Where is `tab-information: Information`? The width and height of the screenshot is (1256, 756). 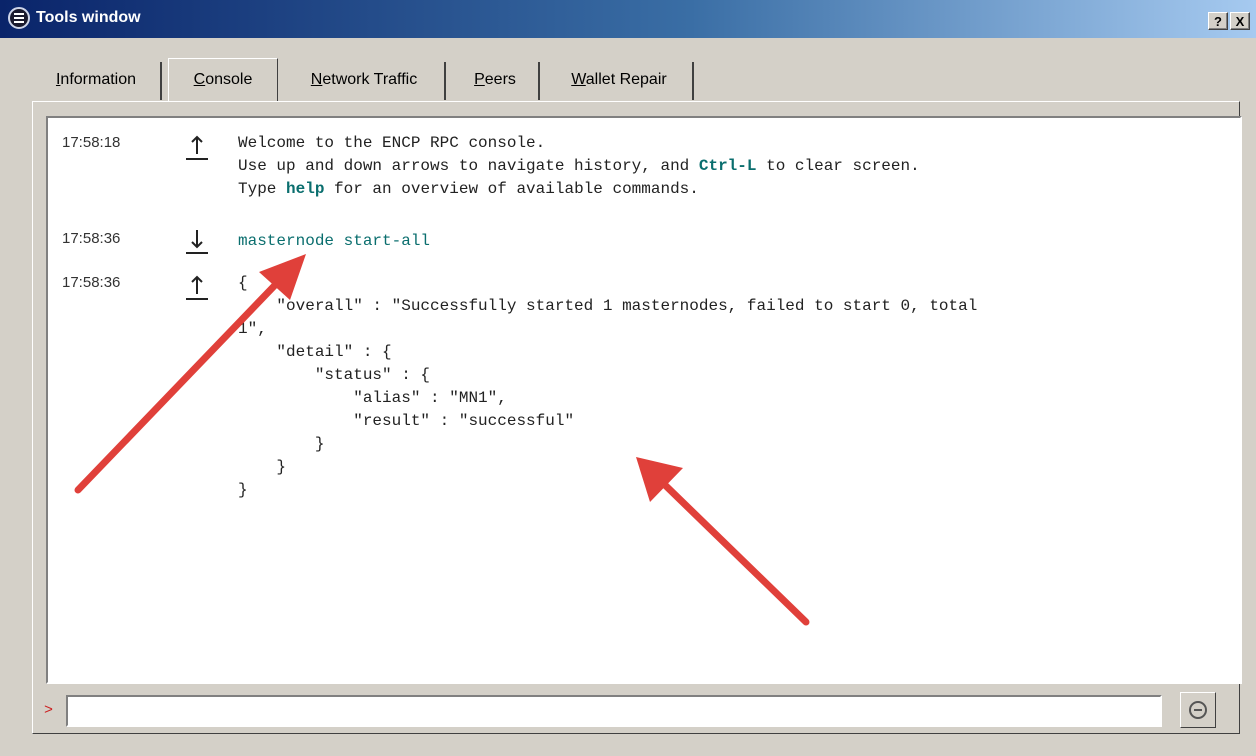
tab-information: Information is located at coordinates (97, 81).